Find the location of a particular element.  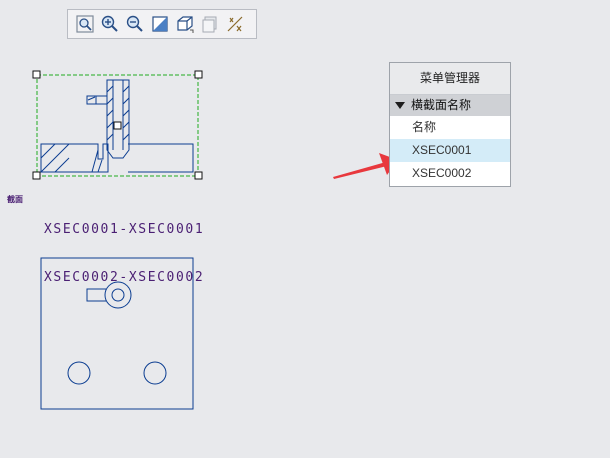

datum-display-button is located at coordinates (234, 24).